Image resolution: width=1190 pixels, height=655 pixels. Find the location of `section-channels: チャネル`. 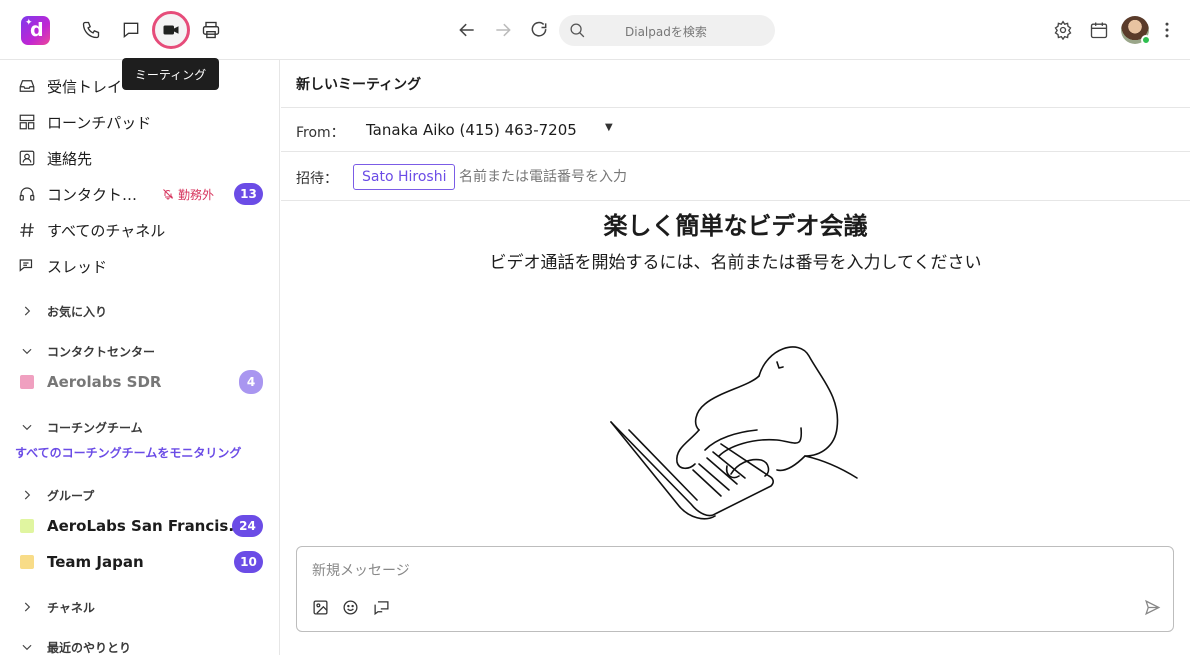

section-channels: チャネル is located at coordinates (139, 607).